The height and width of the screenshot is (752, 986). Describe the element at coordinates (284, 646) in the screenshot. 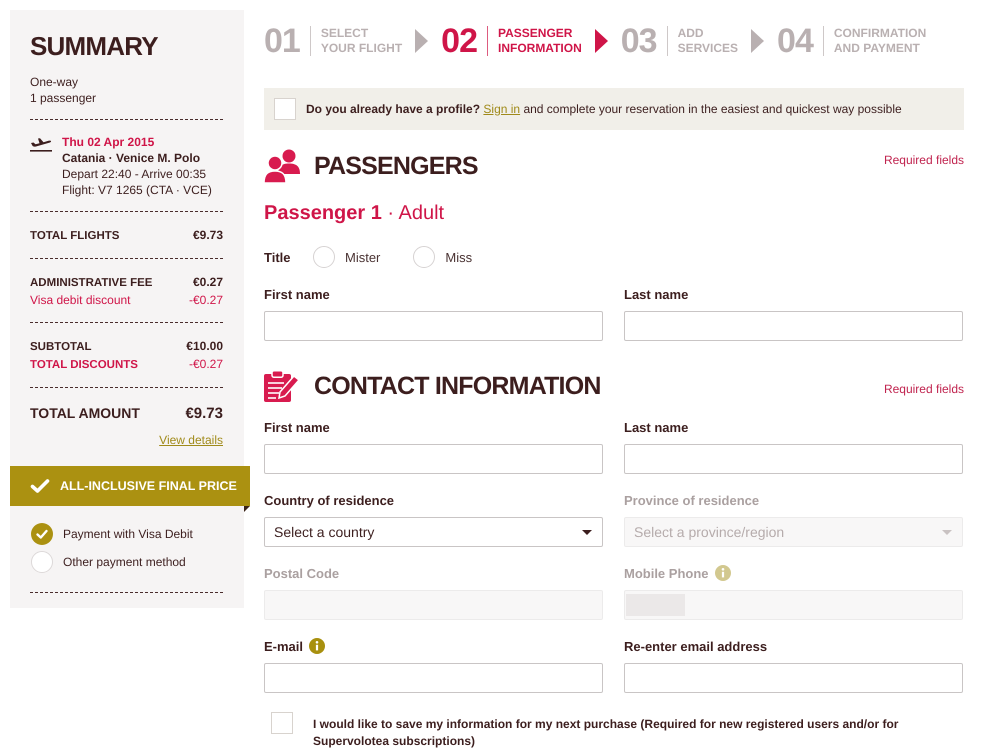

I see `field-label: E-mail` at that location.